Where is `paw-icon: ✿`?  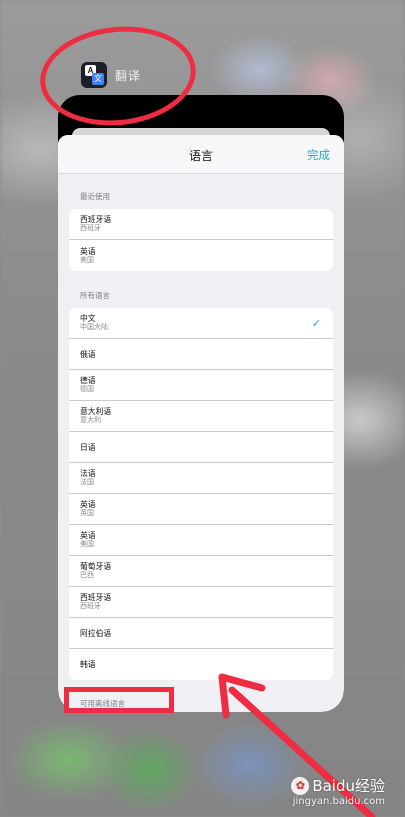 paw-icon: ✿ is located at coordinates (300, 785).